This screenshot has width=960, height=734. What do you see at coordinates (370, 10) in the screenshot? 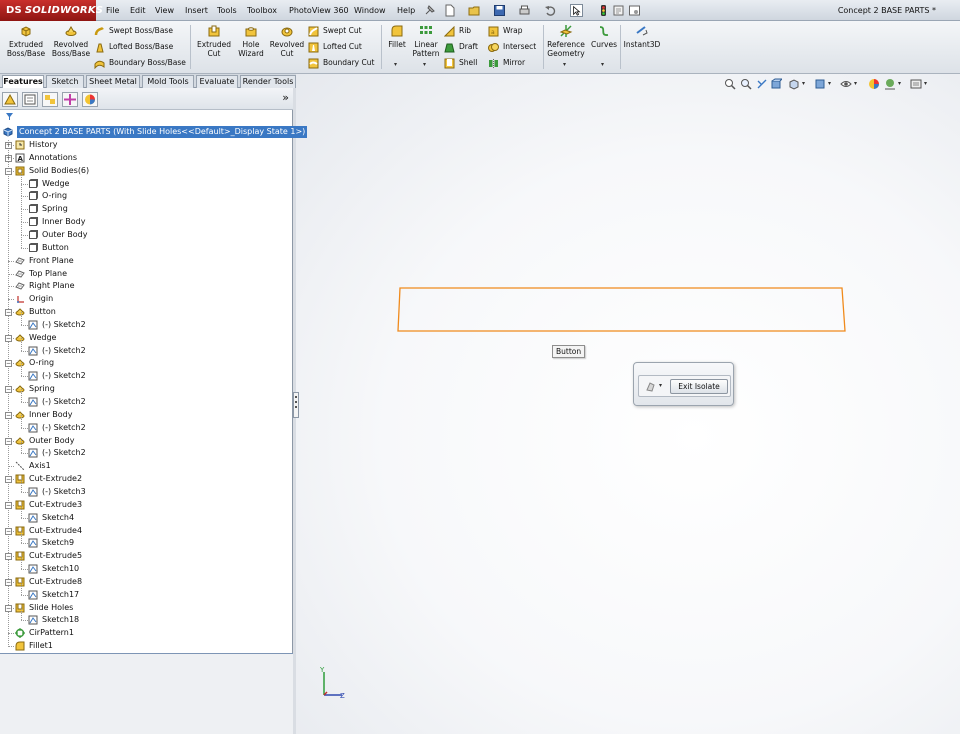
I see `menu-window: Window` at bounding box center [370, 10].